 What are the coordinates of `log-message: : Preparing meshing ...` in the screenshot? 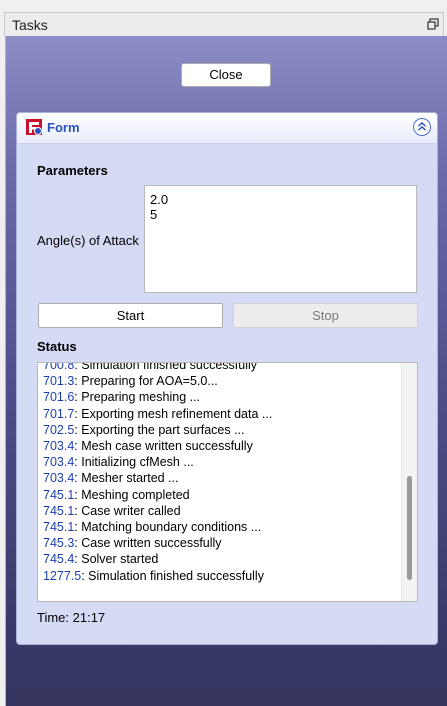 It's located at (137, 397).